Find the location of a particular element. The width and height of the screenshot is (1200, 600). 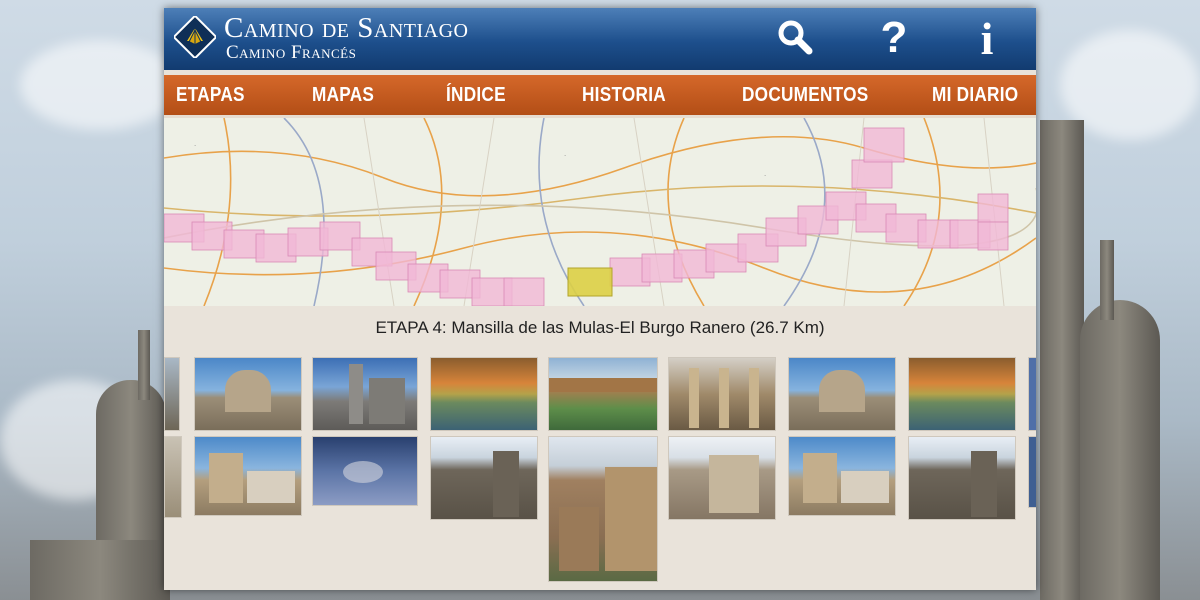

nav-item-documentos: DOCUMENTOS is located at coordinates (805, 95).